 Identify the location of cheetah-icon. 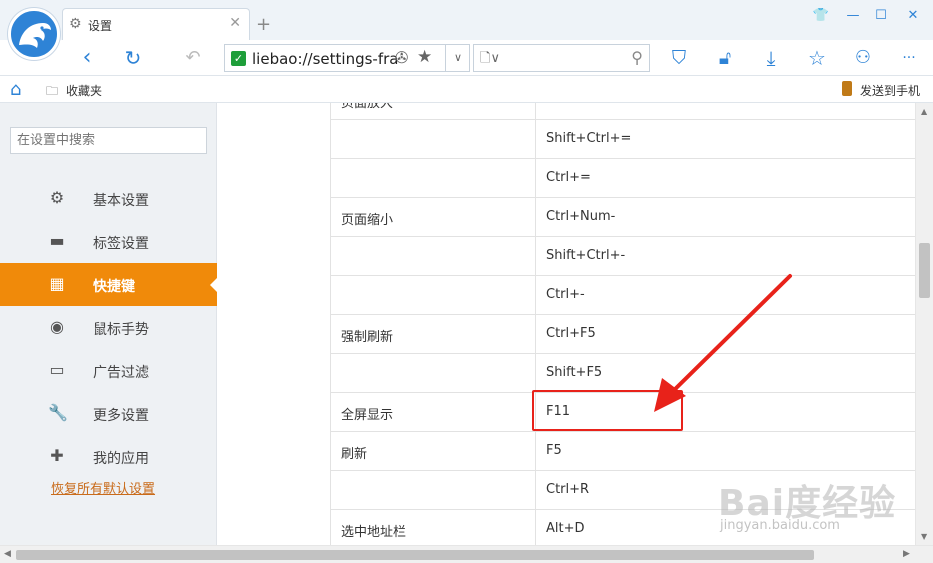
(35, 35).